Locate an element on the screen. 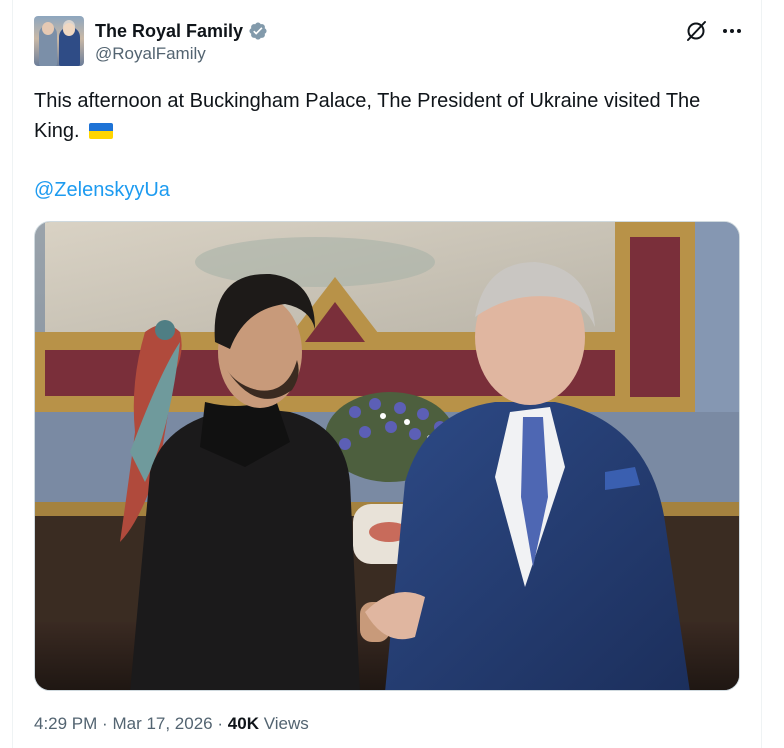  handle: @RoyalFamily is located at coordinates (181, 54).